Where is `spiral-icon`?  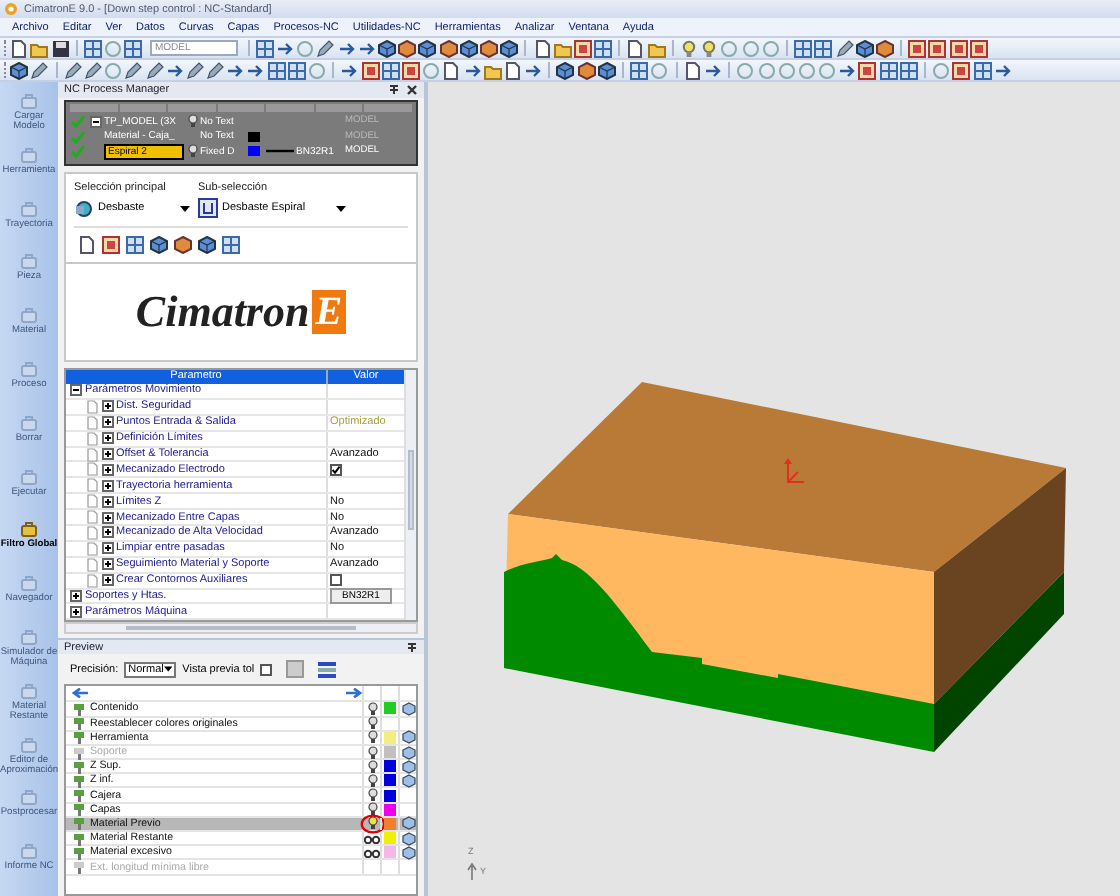 spiral-icon is located at coordinates (208, 208).